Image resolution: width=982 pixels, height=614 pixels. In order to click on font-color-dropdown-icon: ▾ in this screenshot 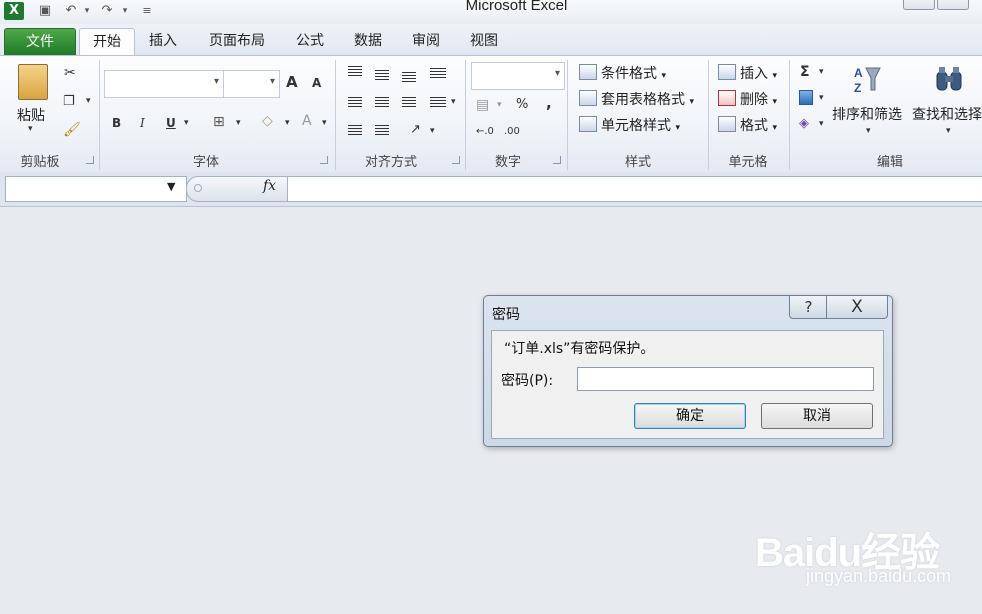, I will do `click(324, 123)`.